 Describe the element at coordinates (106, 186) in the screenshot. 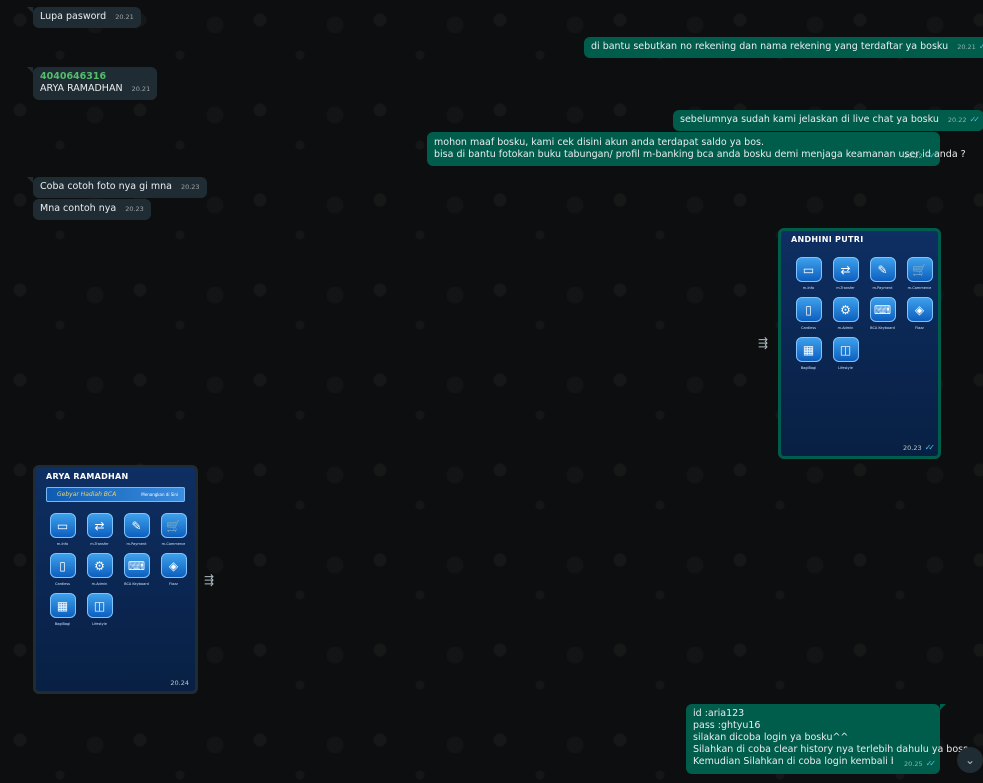

I see `message-text: Coba cotoh foto nya gi mna` at that location.